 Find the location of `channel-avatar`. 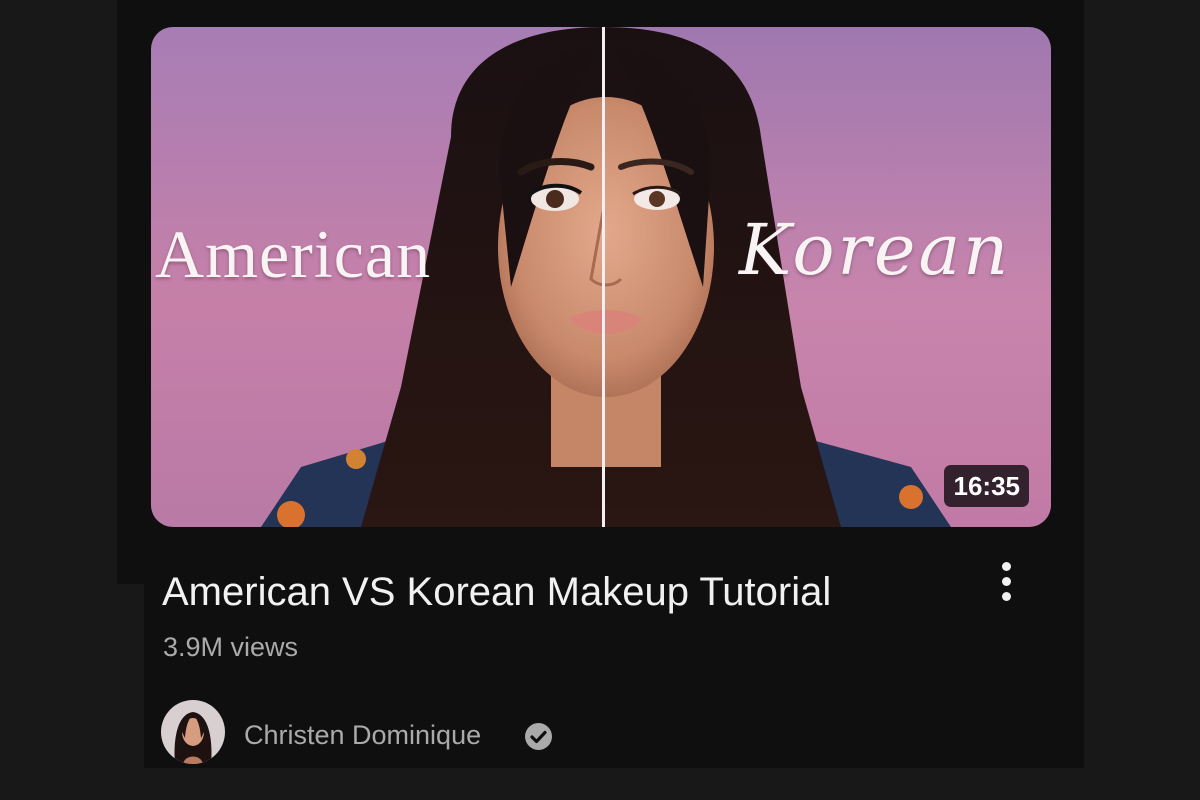

channel-avatar is located at coordinates (193, 732).